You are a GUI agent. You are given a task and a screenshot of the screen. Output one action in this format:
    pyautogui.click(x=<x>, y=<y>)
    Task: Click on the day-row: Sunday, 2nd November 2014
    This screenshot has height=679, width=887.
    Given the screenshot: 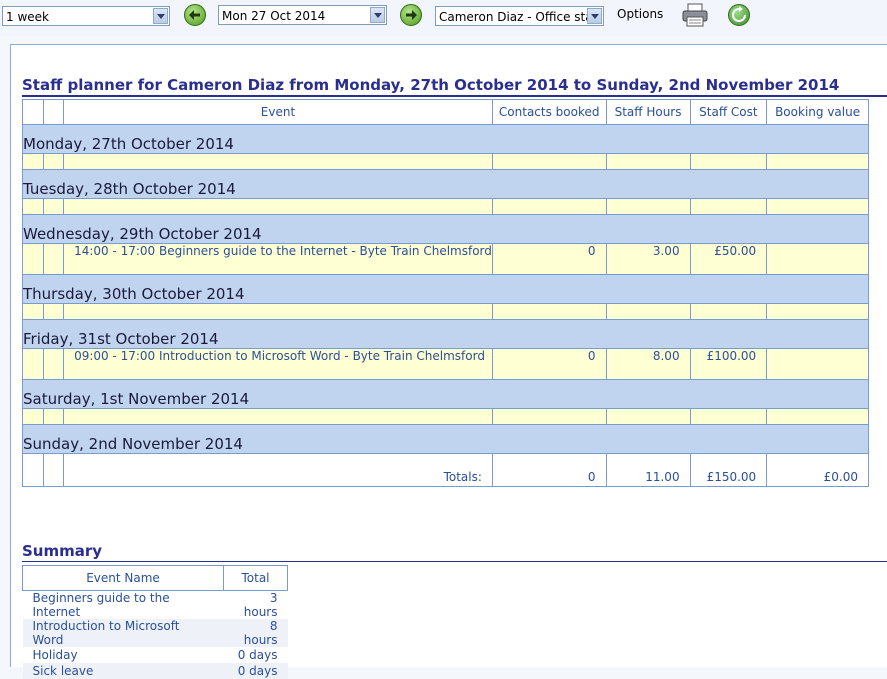 What is the action you would take?
    pyautogui.click(x=445, y=439)
    